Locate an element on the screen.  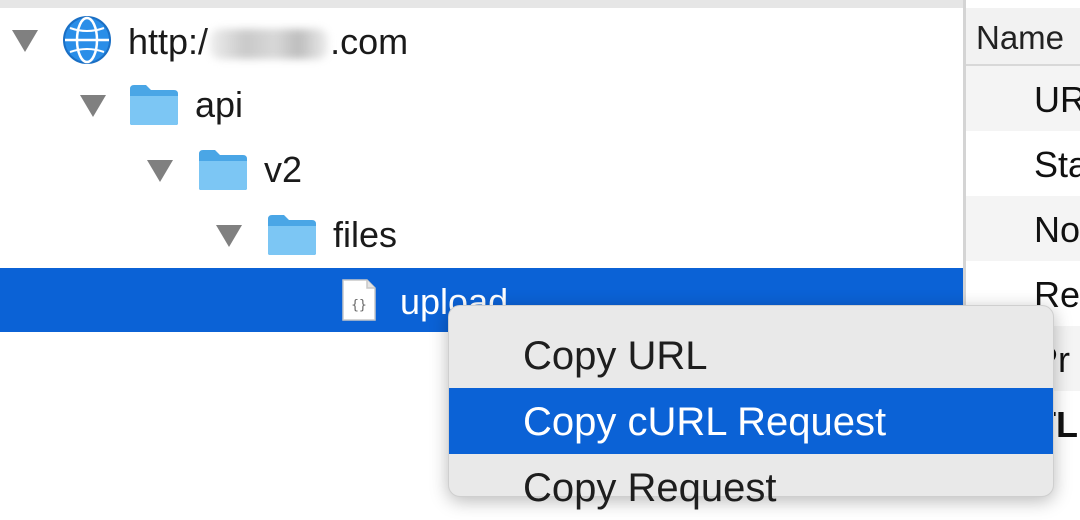
menu-item-copy-request: Copy Request is located at coordinates (751, 487).